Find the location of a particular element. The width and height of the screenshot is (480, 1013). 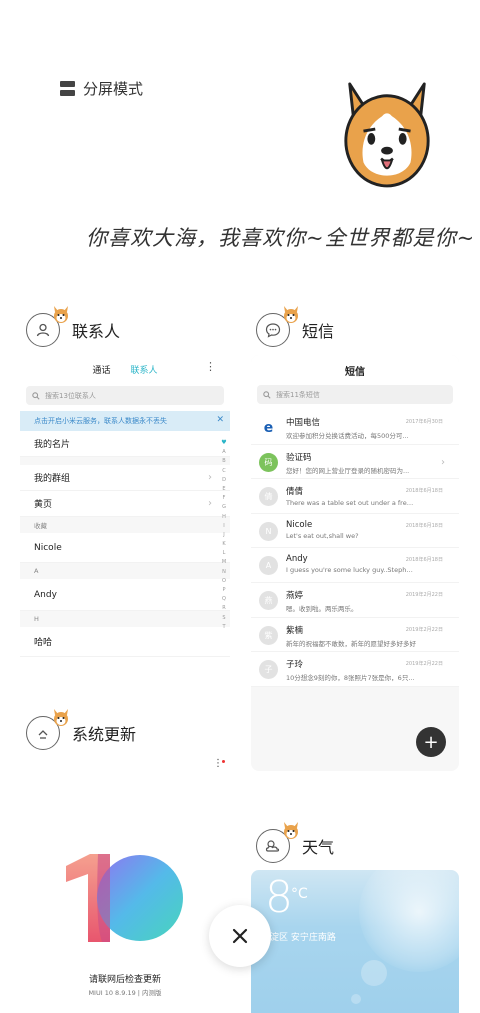

message-date: 2018年6月18日 is located at coordinates (424, 491).